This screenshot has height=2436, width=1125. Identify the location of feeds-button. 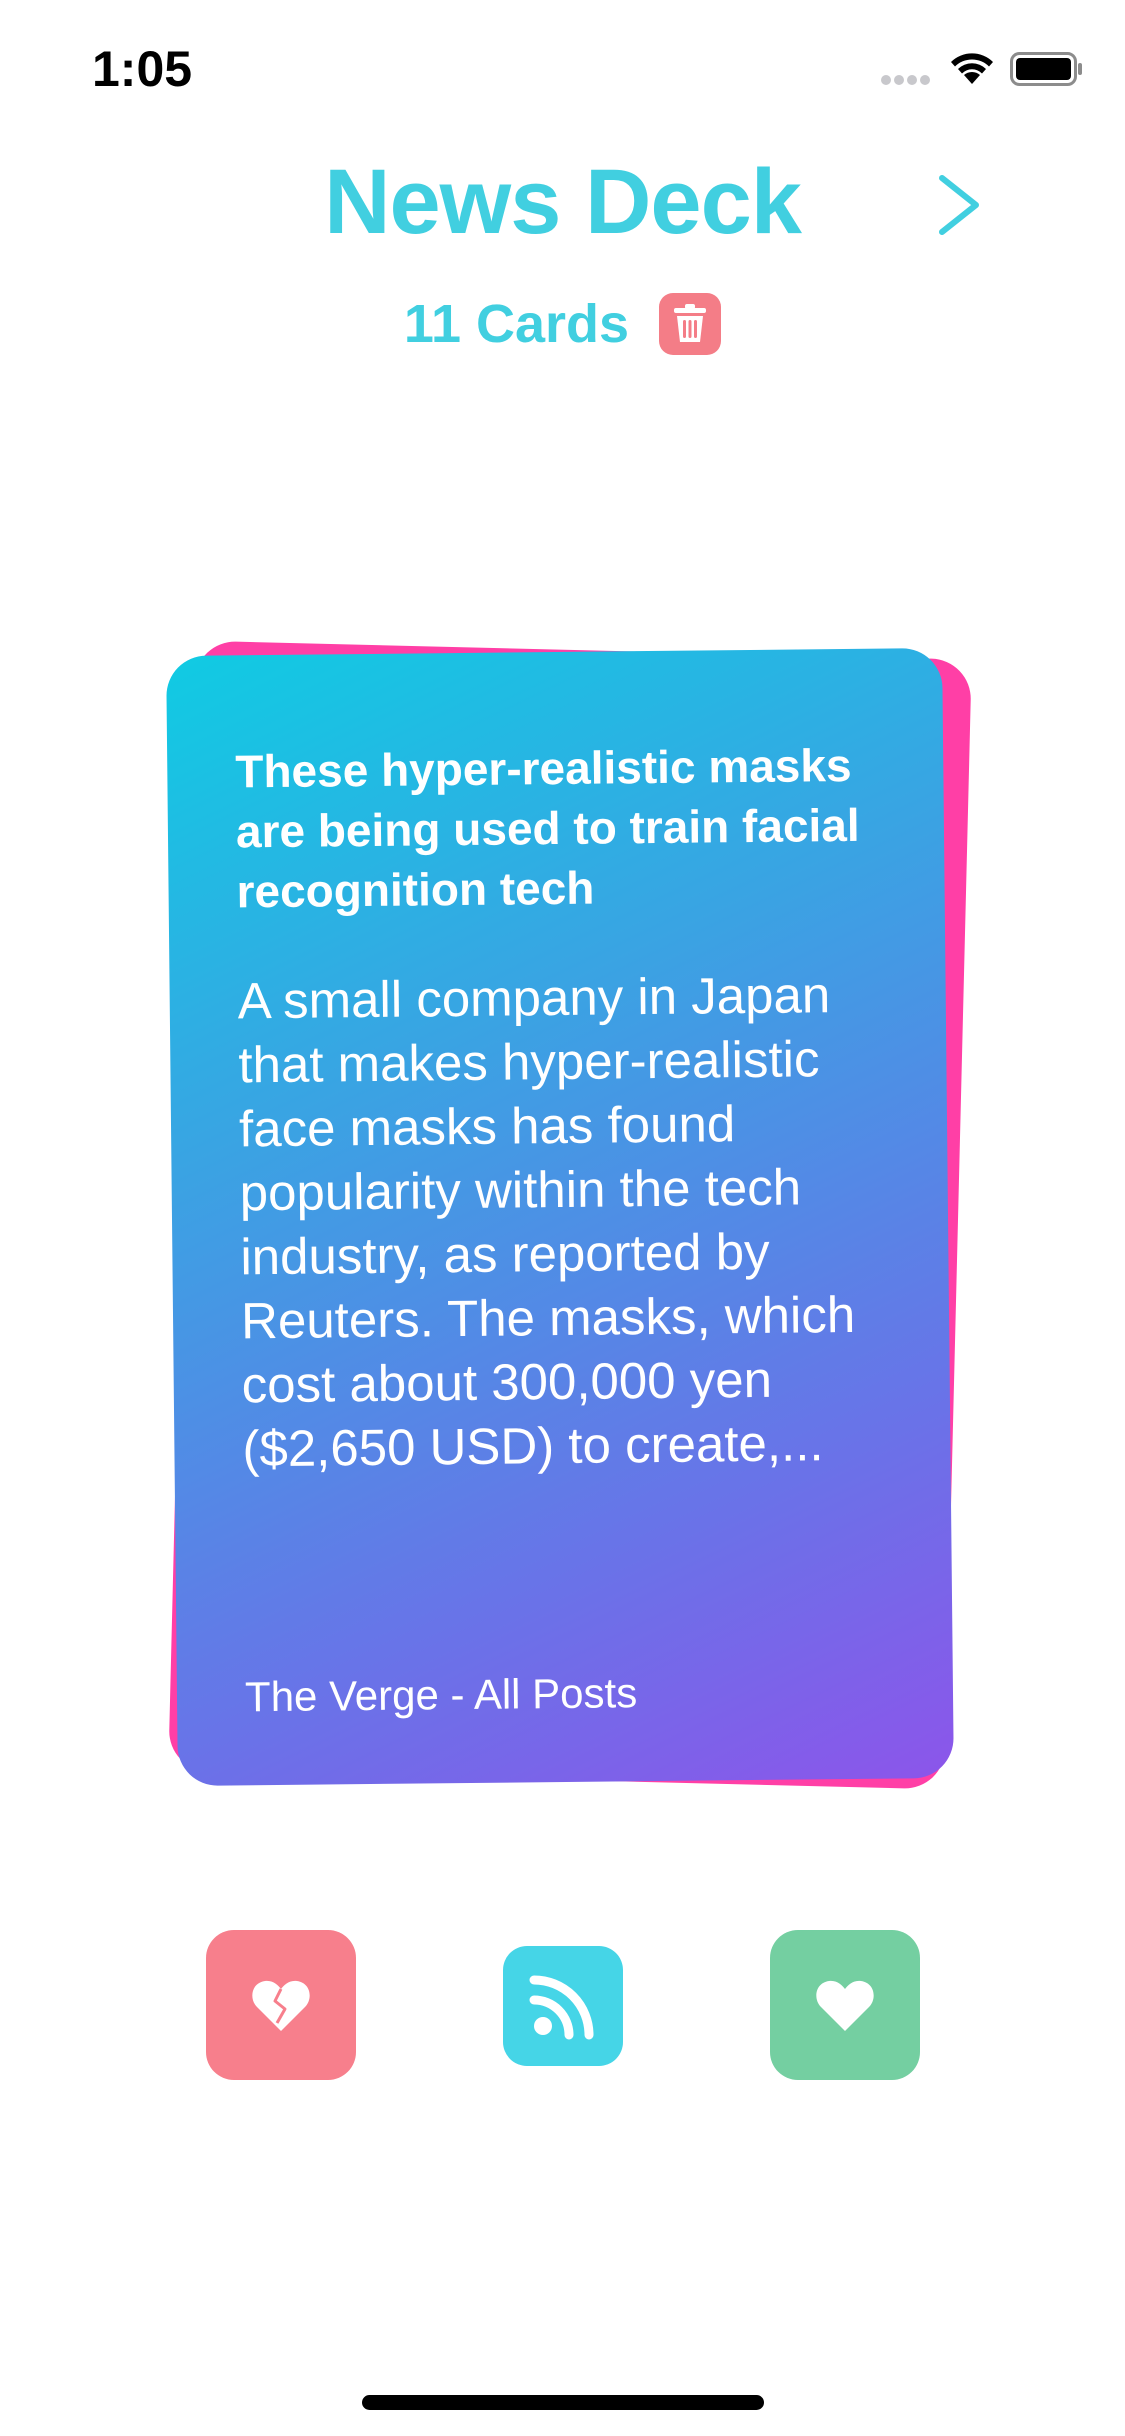
(563, 2006).